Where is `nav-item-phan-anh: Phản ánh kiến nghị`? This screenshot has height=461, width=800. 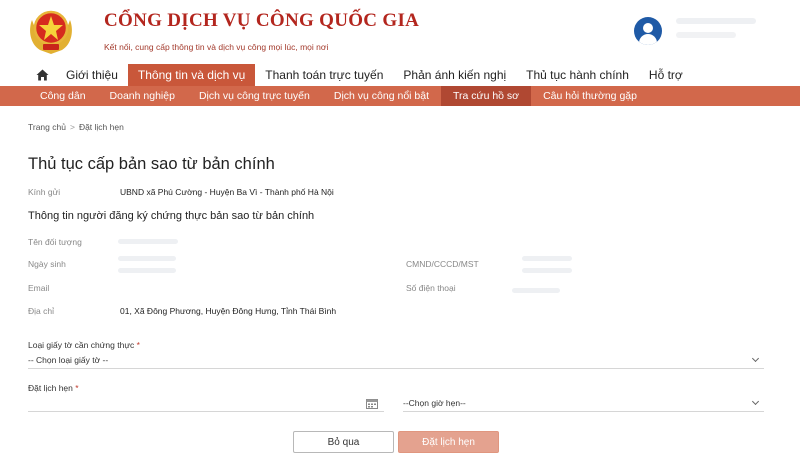
nav-item-phan-anh: Phản ánh kiến nghị is located at coordinates (454, 75).